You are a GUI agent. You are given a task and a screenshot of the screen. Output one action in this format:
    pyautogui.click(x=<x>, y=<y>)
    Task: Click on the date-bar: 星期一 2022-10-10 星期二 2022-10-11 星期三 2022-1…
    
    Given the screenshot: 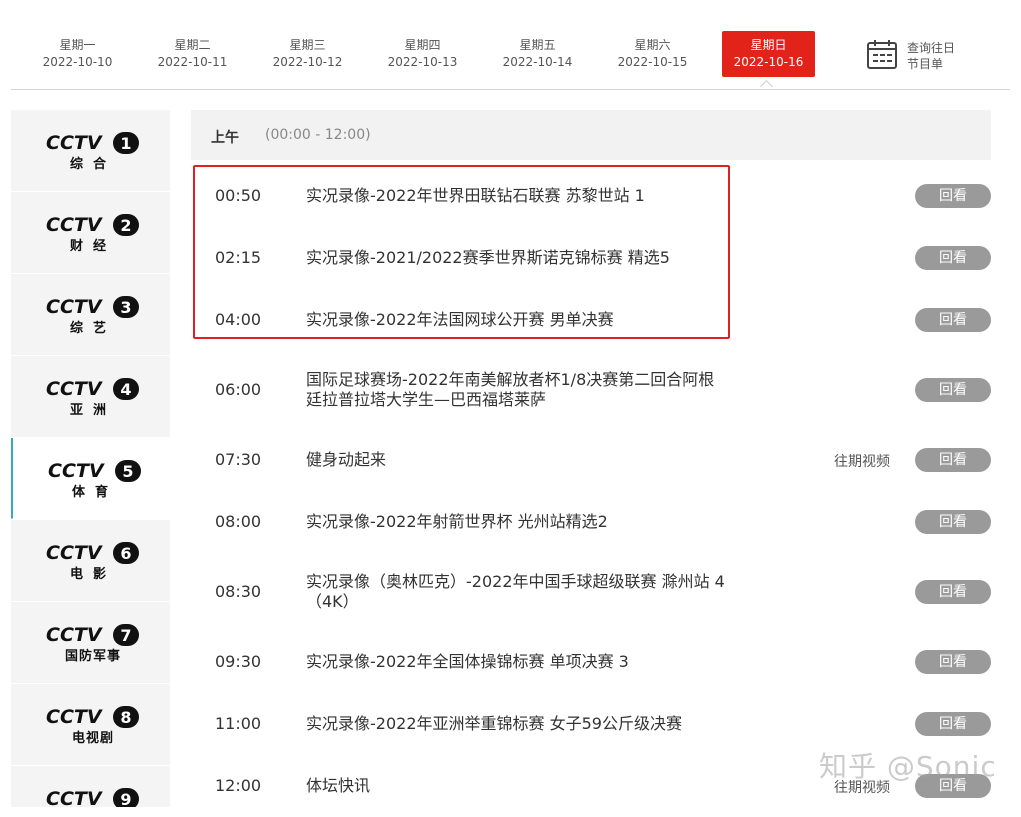 What is the action you would take?
    pyautogui.click(x=510, y=45)
    